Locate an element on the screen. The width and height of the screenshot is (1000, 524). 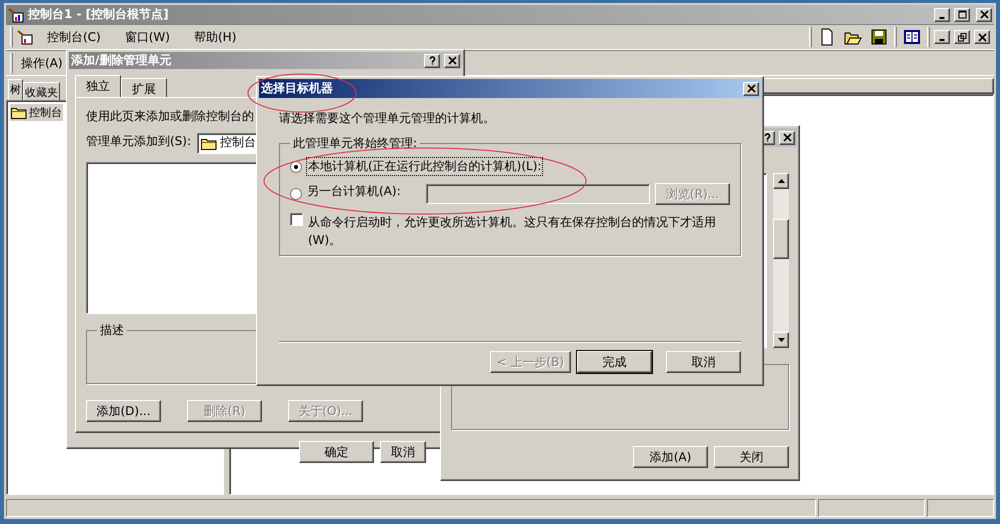
prompt-text: 请选择需要这个管理单元管理的计算机。 is located at coordinates (387, 118).